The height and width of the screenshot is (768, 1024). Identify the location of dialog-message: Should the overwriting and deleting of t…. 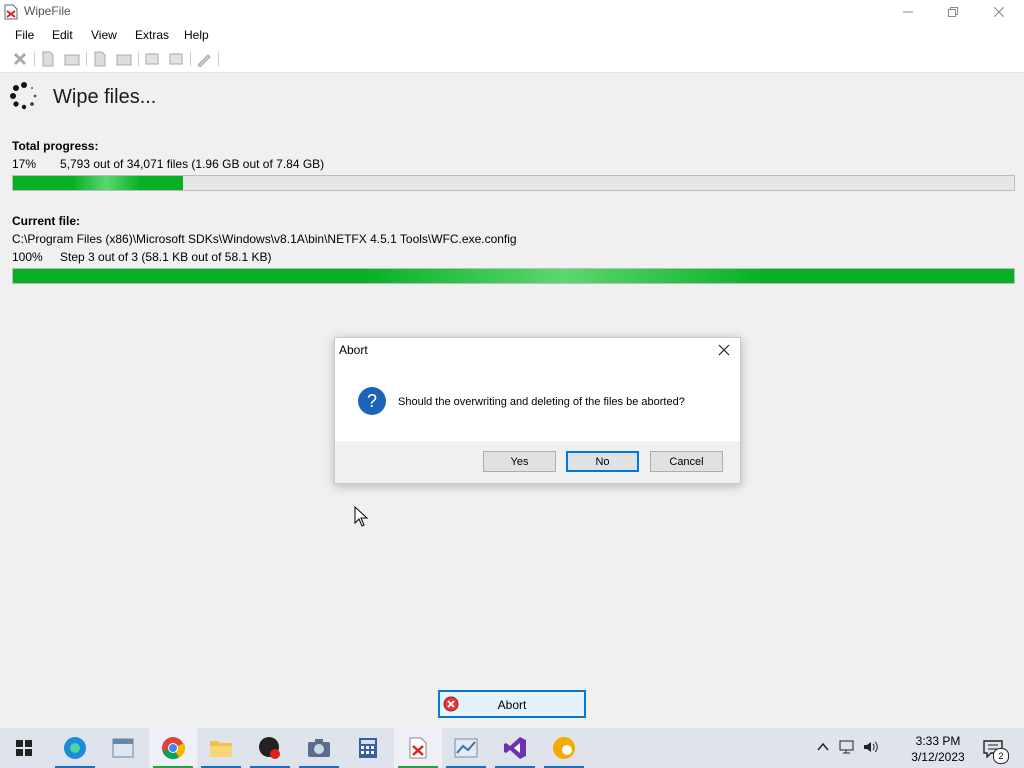
(541, 402).